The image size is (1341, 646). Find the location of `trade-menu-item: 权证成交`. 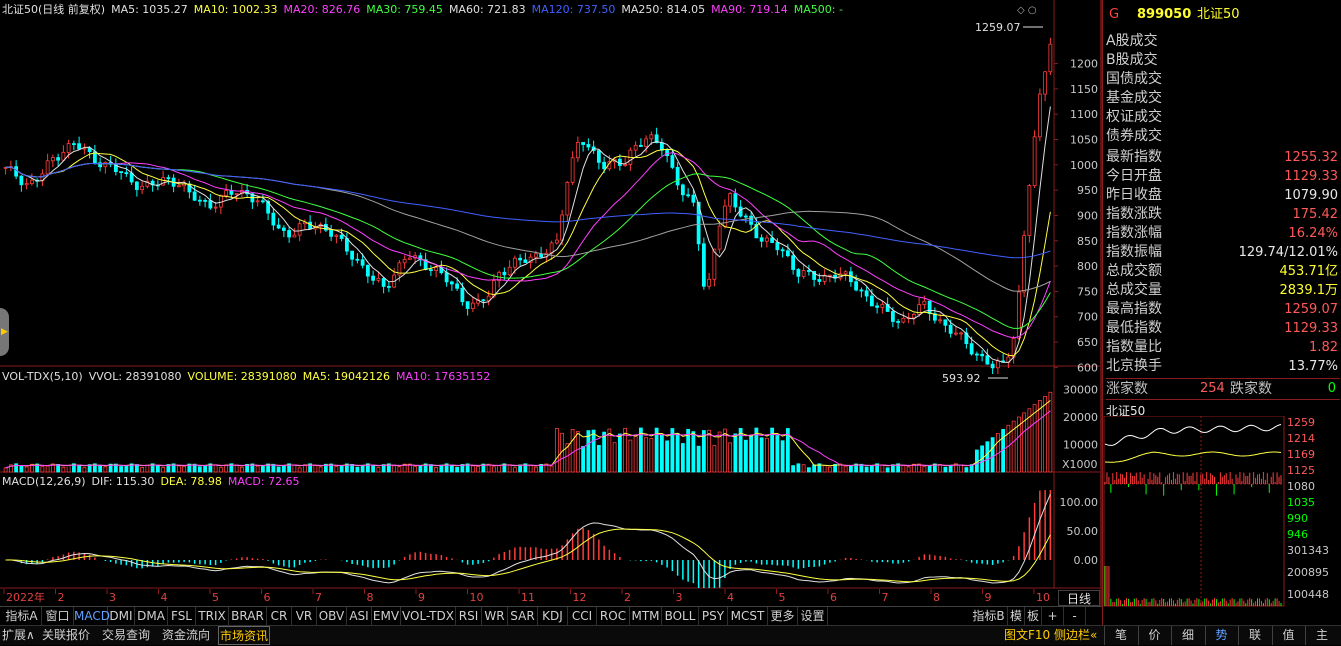

trade-menu-item: 权证成交 is located at coordinates (1222, 117).